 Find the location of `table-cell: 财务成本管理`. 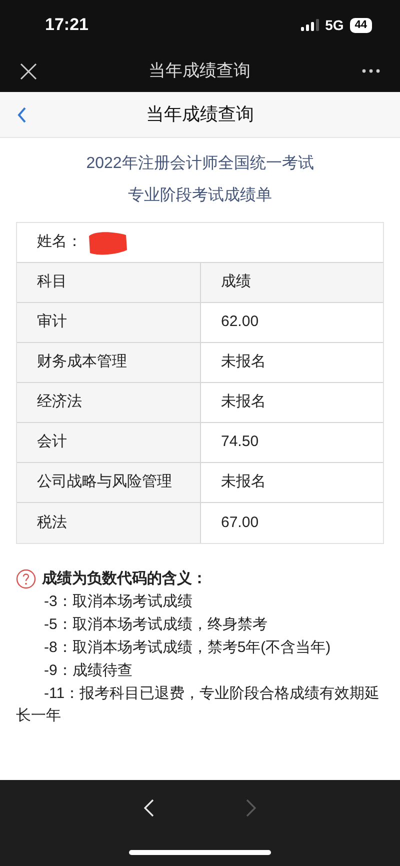

table-cell: 财务成本管理 is located at coordinates (109, 362).